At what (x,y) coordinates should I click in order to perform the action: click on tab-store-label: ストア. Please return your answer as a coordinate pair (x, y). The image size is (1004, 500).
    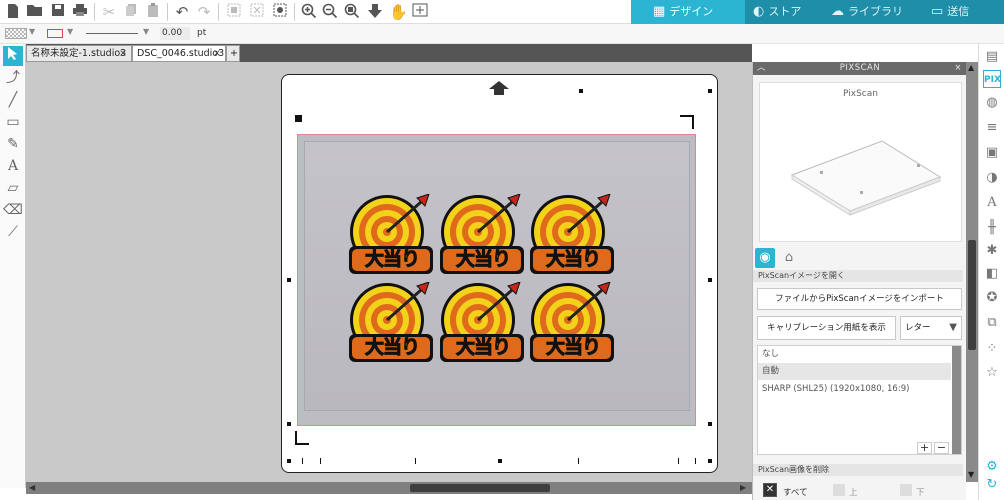
    Looking at the image, I should click on (785, 11).